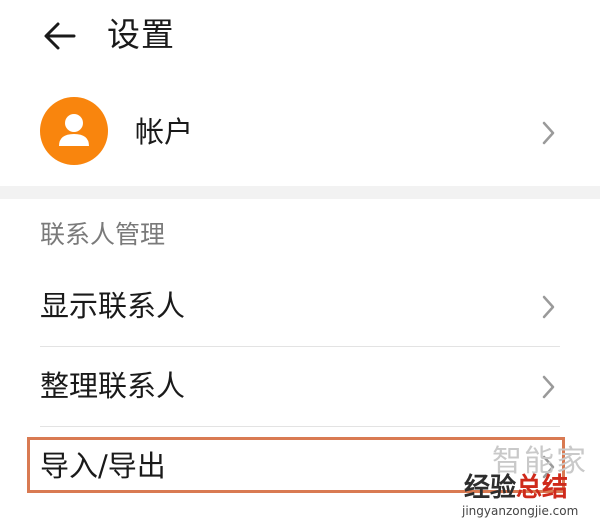 The width and height of the screenshot is (600, 523). I want to click on list-item-label: 导入/导出, so click(103, 466).